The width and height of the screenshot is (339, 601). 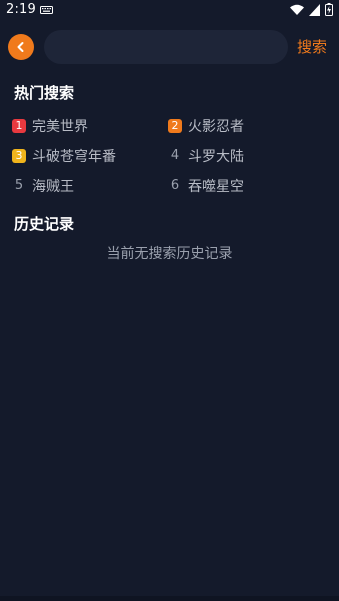 I want to click on back-button, so click(x=21, y=47).